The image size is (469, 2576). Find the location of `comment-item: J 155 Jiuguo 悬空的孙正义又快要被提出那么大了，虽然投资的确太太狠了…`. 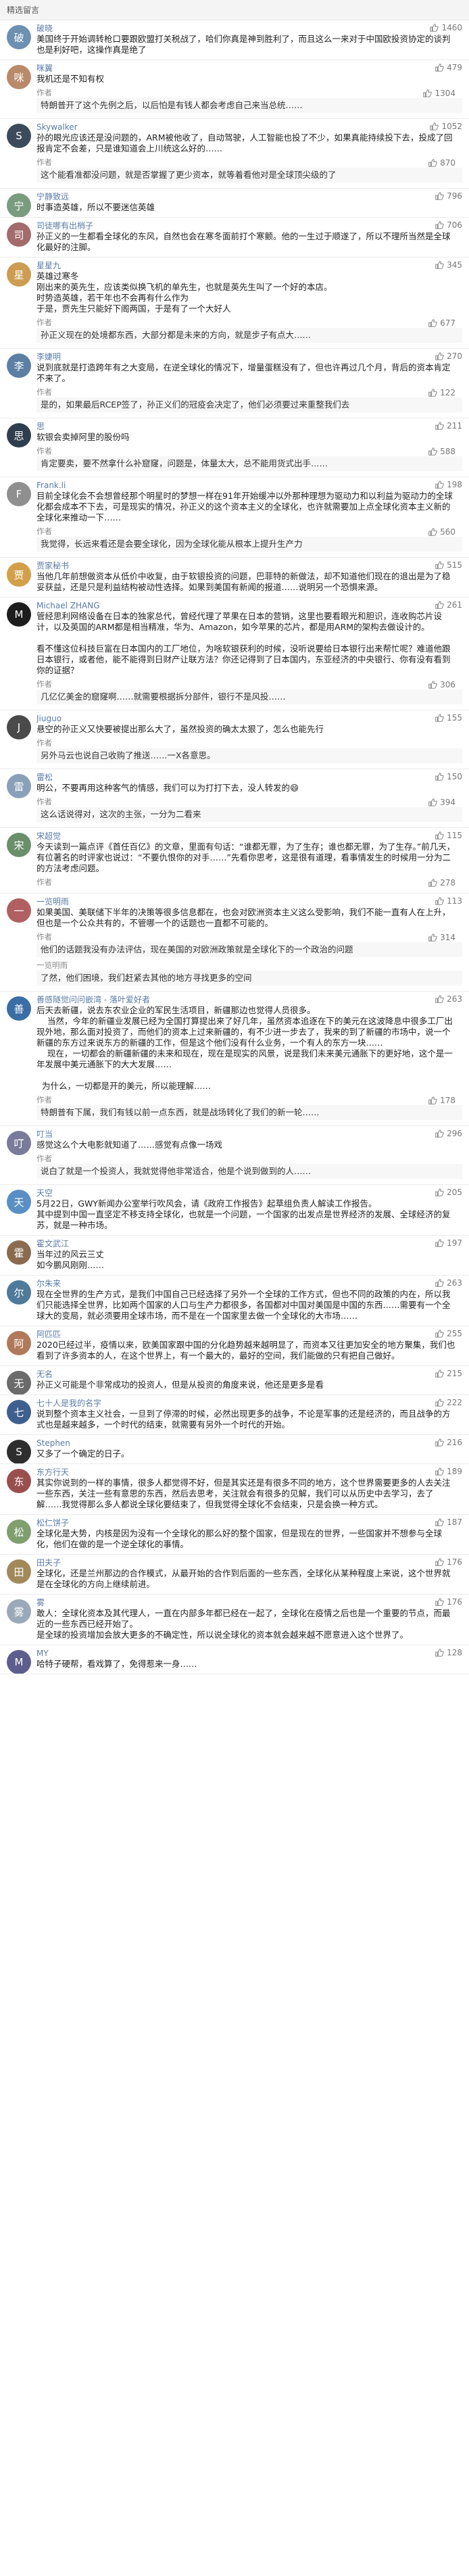

comment-item: J 155 Jiuguo 悬空的孙正义又快要被提出那么大了，虽然投资的确太太狠了… is located at coordinates (234, 739).